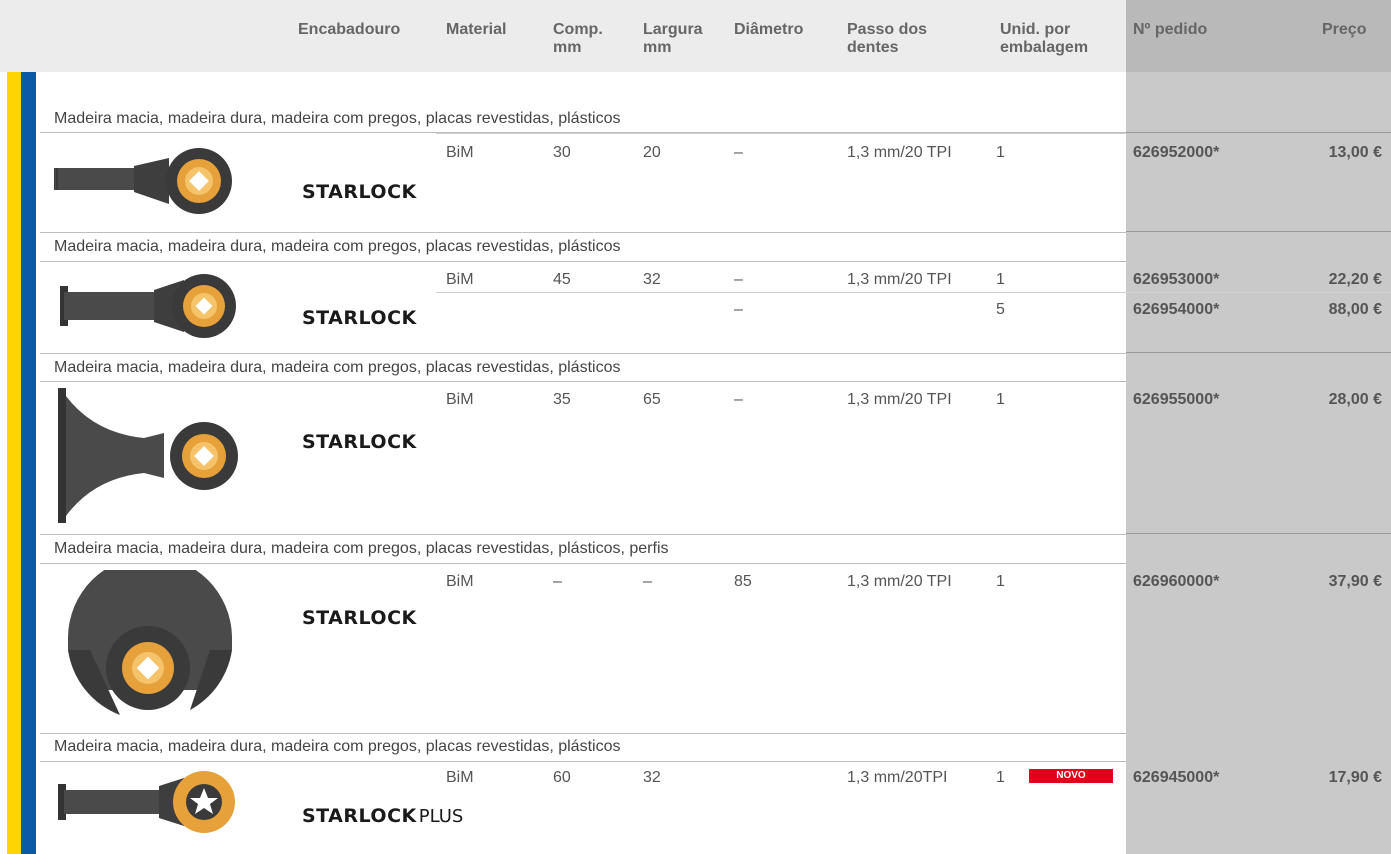  What do you see at coordinates (441, 816) in the screenshot?
I see `plus-logo-text: PLUS` at bounding box center [441, 816].